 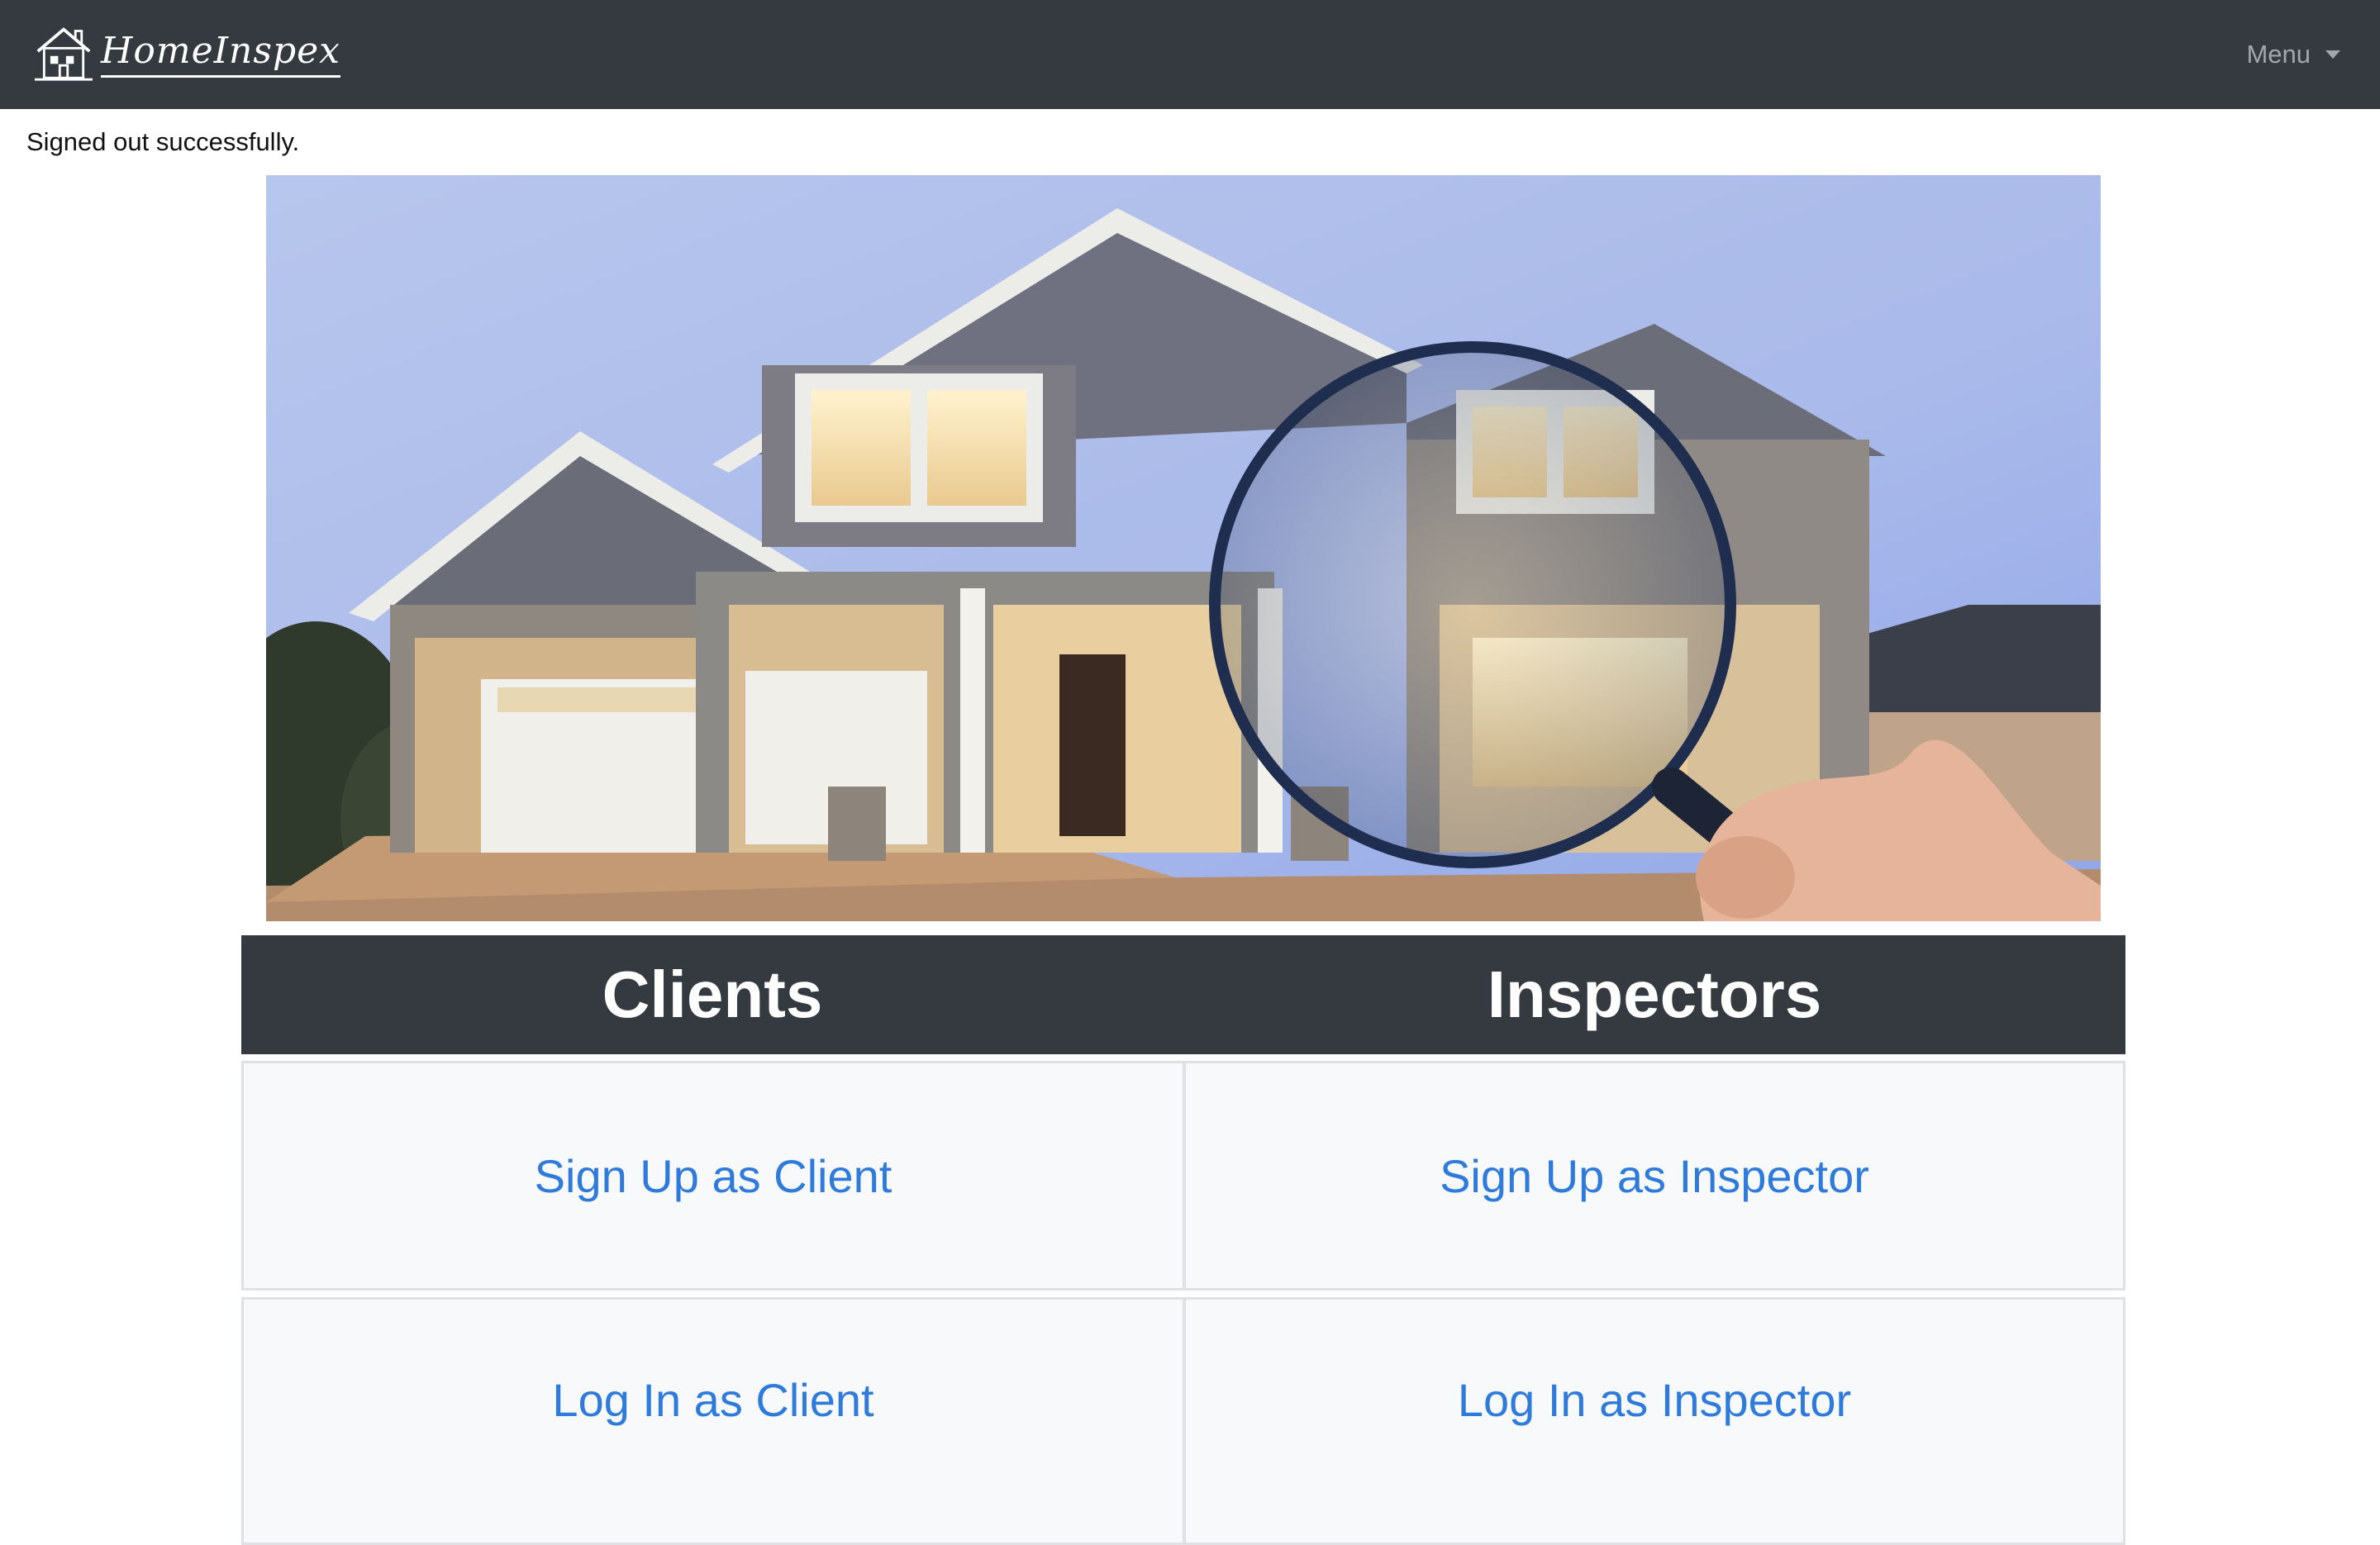 I want to click on log-in-inspector-link: Log In as Inspector, so click(x=1654, y=1400).